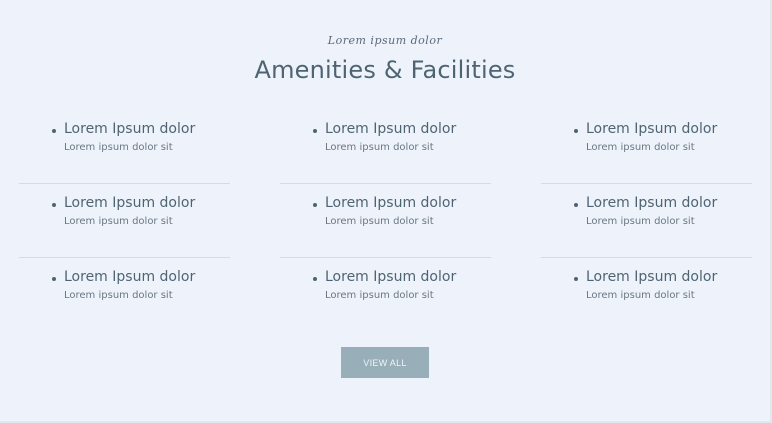 This screenshot has width=772, height=423. I want to click on section-script-title: Lorem ipsum dolor, so click(385, 40).